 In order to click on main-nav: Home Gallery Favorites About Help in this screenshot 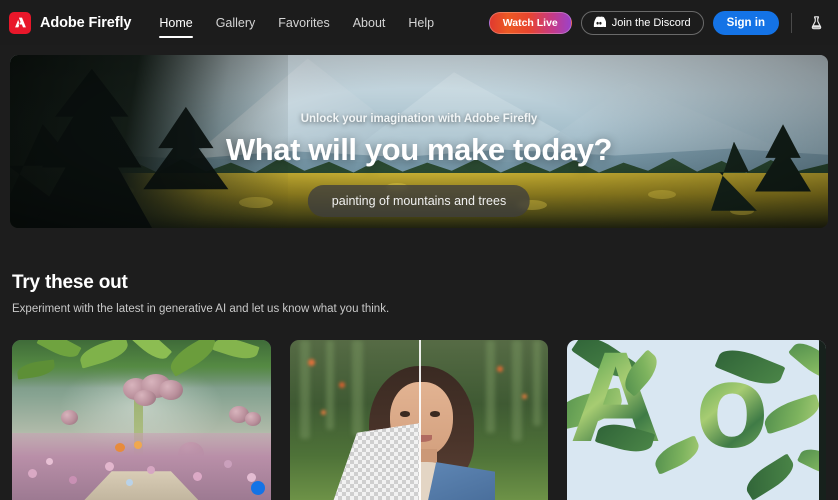, I will do `click(296, 22)`.